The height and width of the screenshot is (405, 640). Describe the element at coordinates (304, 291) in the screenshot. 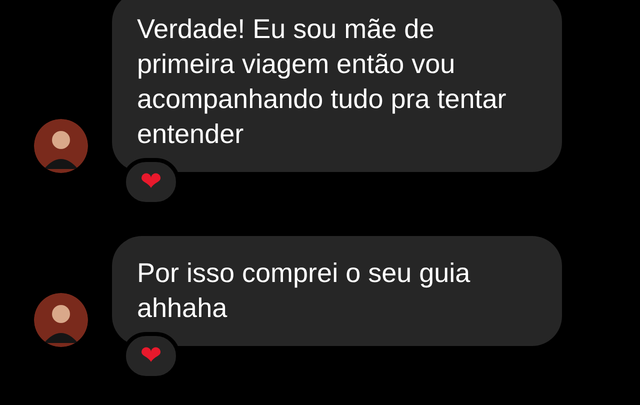

I see `message-text: Por isso comprei o seu guia ahhaha` at that location.